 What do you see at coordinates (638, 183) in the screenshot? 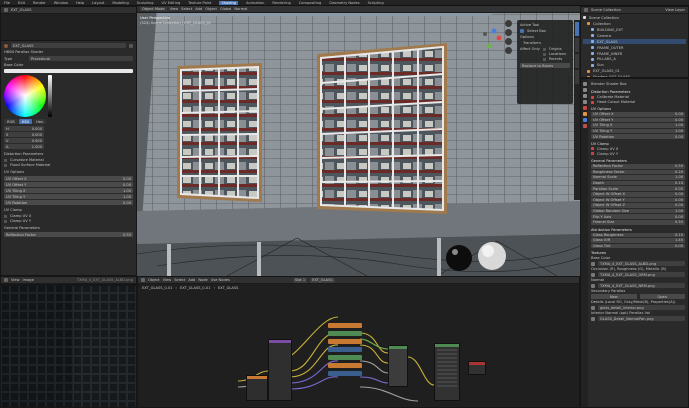
I see `props-value-field: Depth 0.10` at bounding box center [638, 183].